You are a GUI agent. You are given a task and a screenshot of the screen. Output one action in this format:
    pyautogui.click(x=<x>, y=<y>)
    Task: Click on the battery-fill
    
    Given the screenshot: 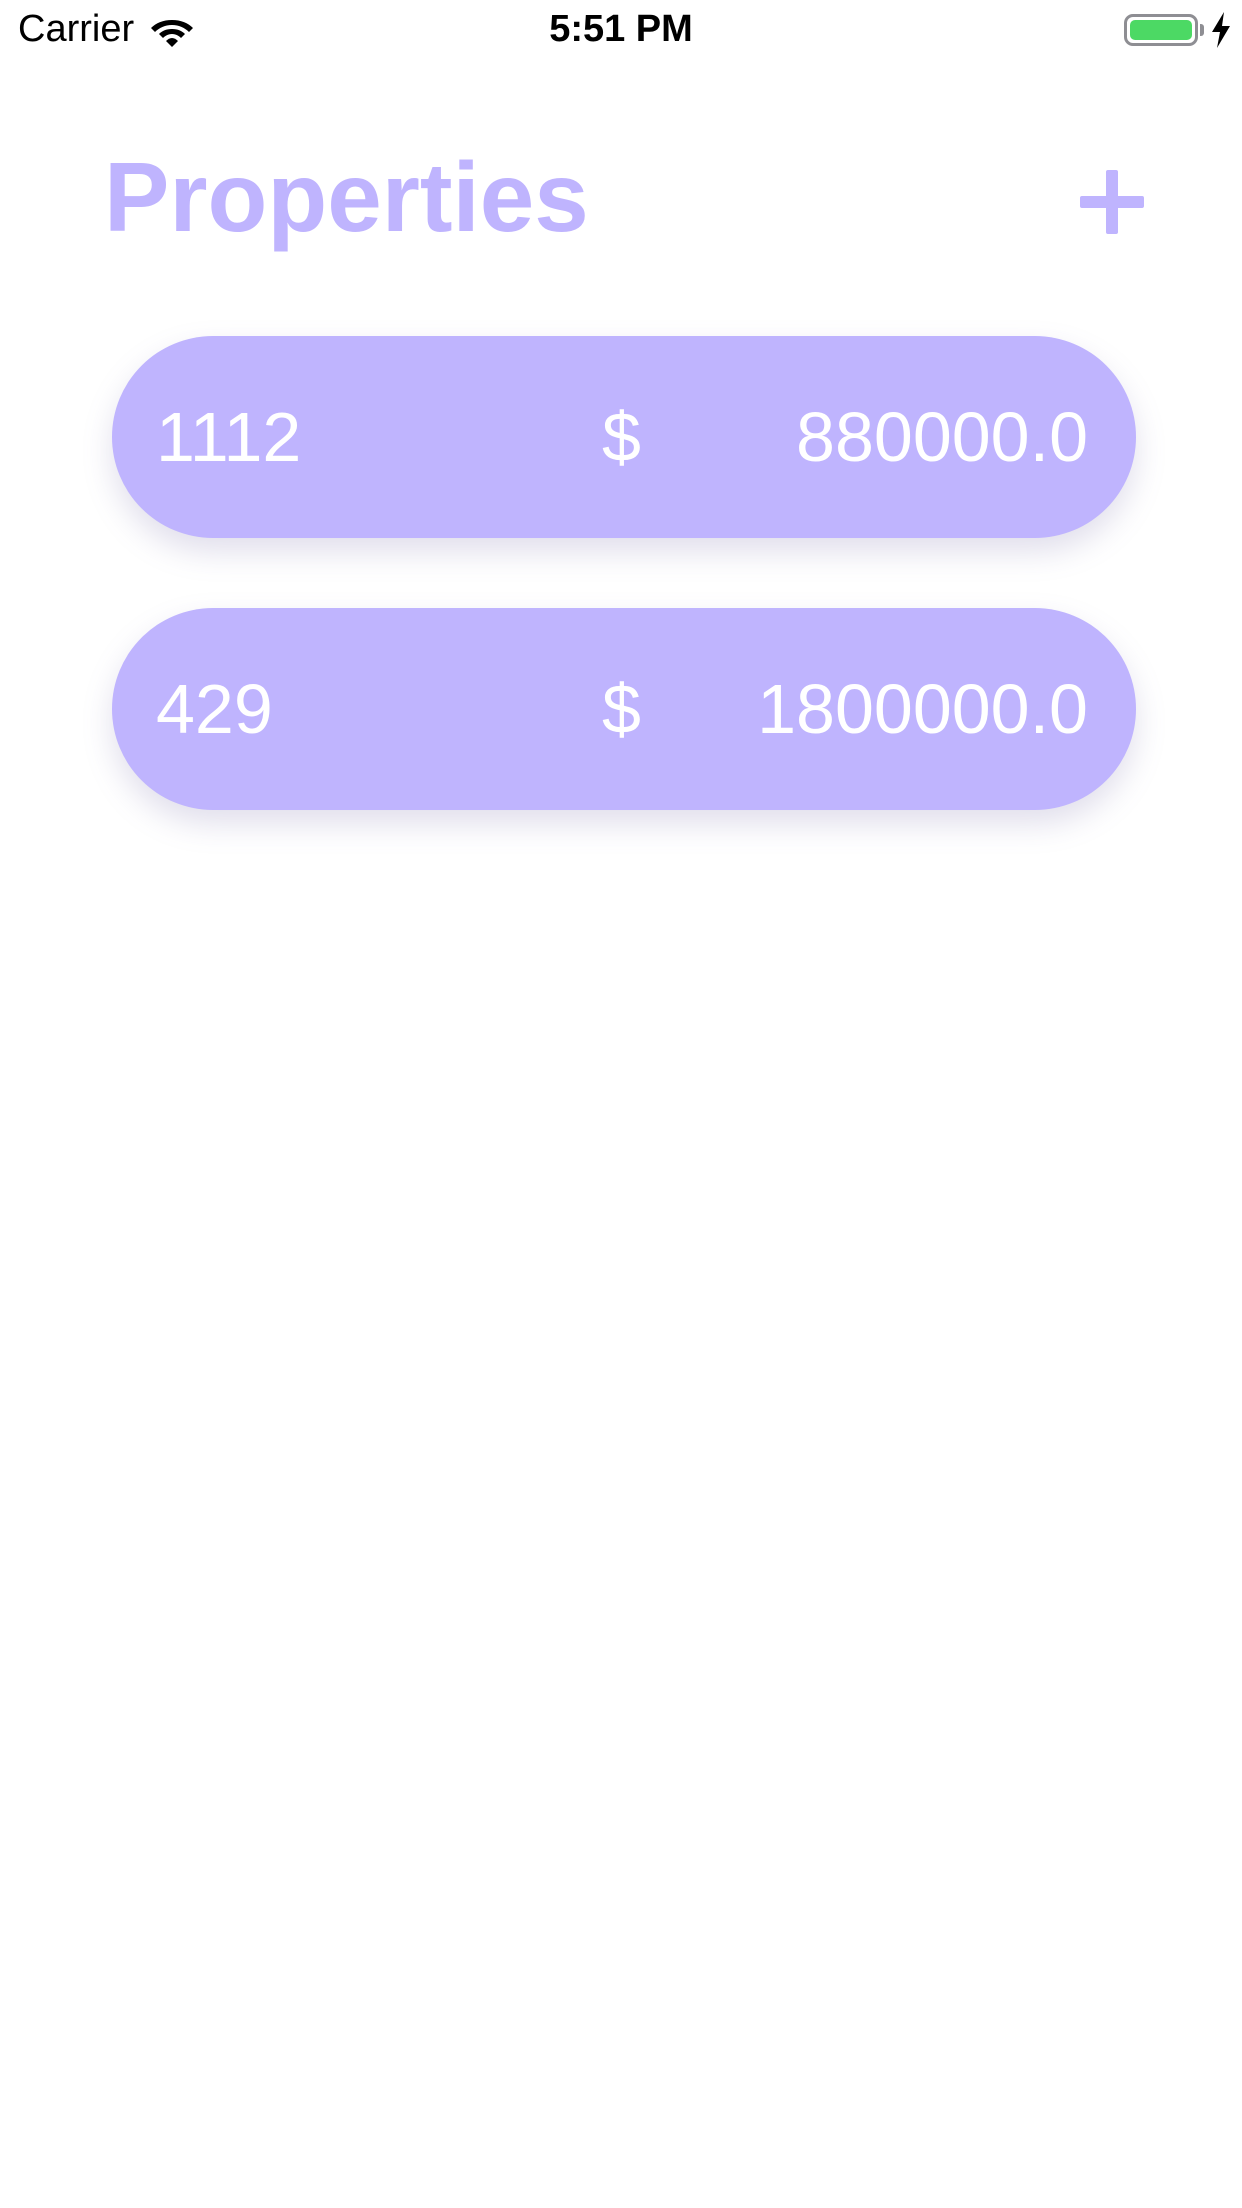 What is the action you would take?
    pyautogui.click(x=1161, y=30)
    